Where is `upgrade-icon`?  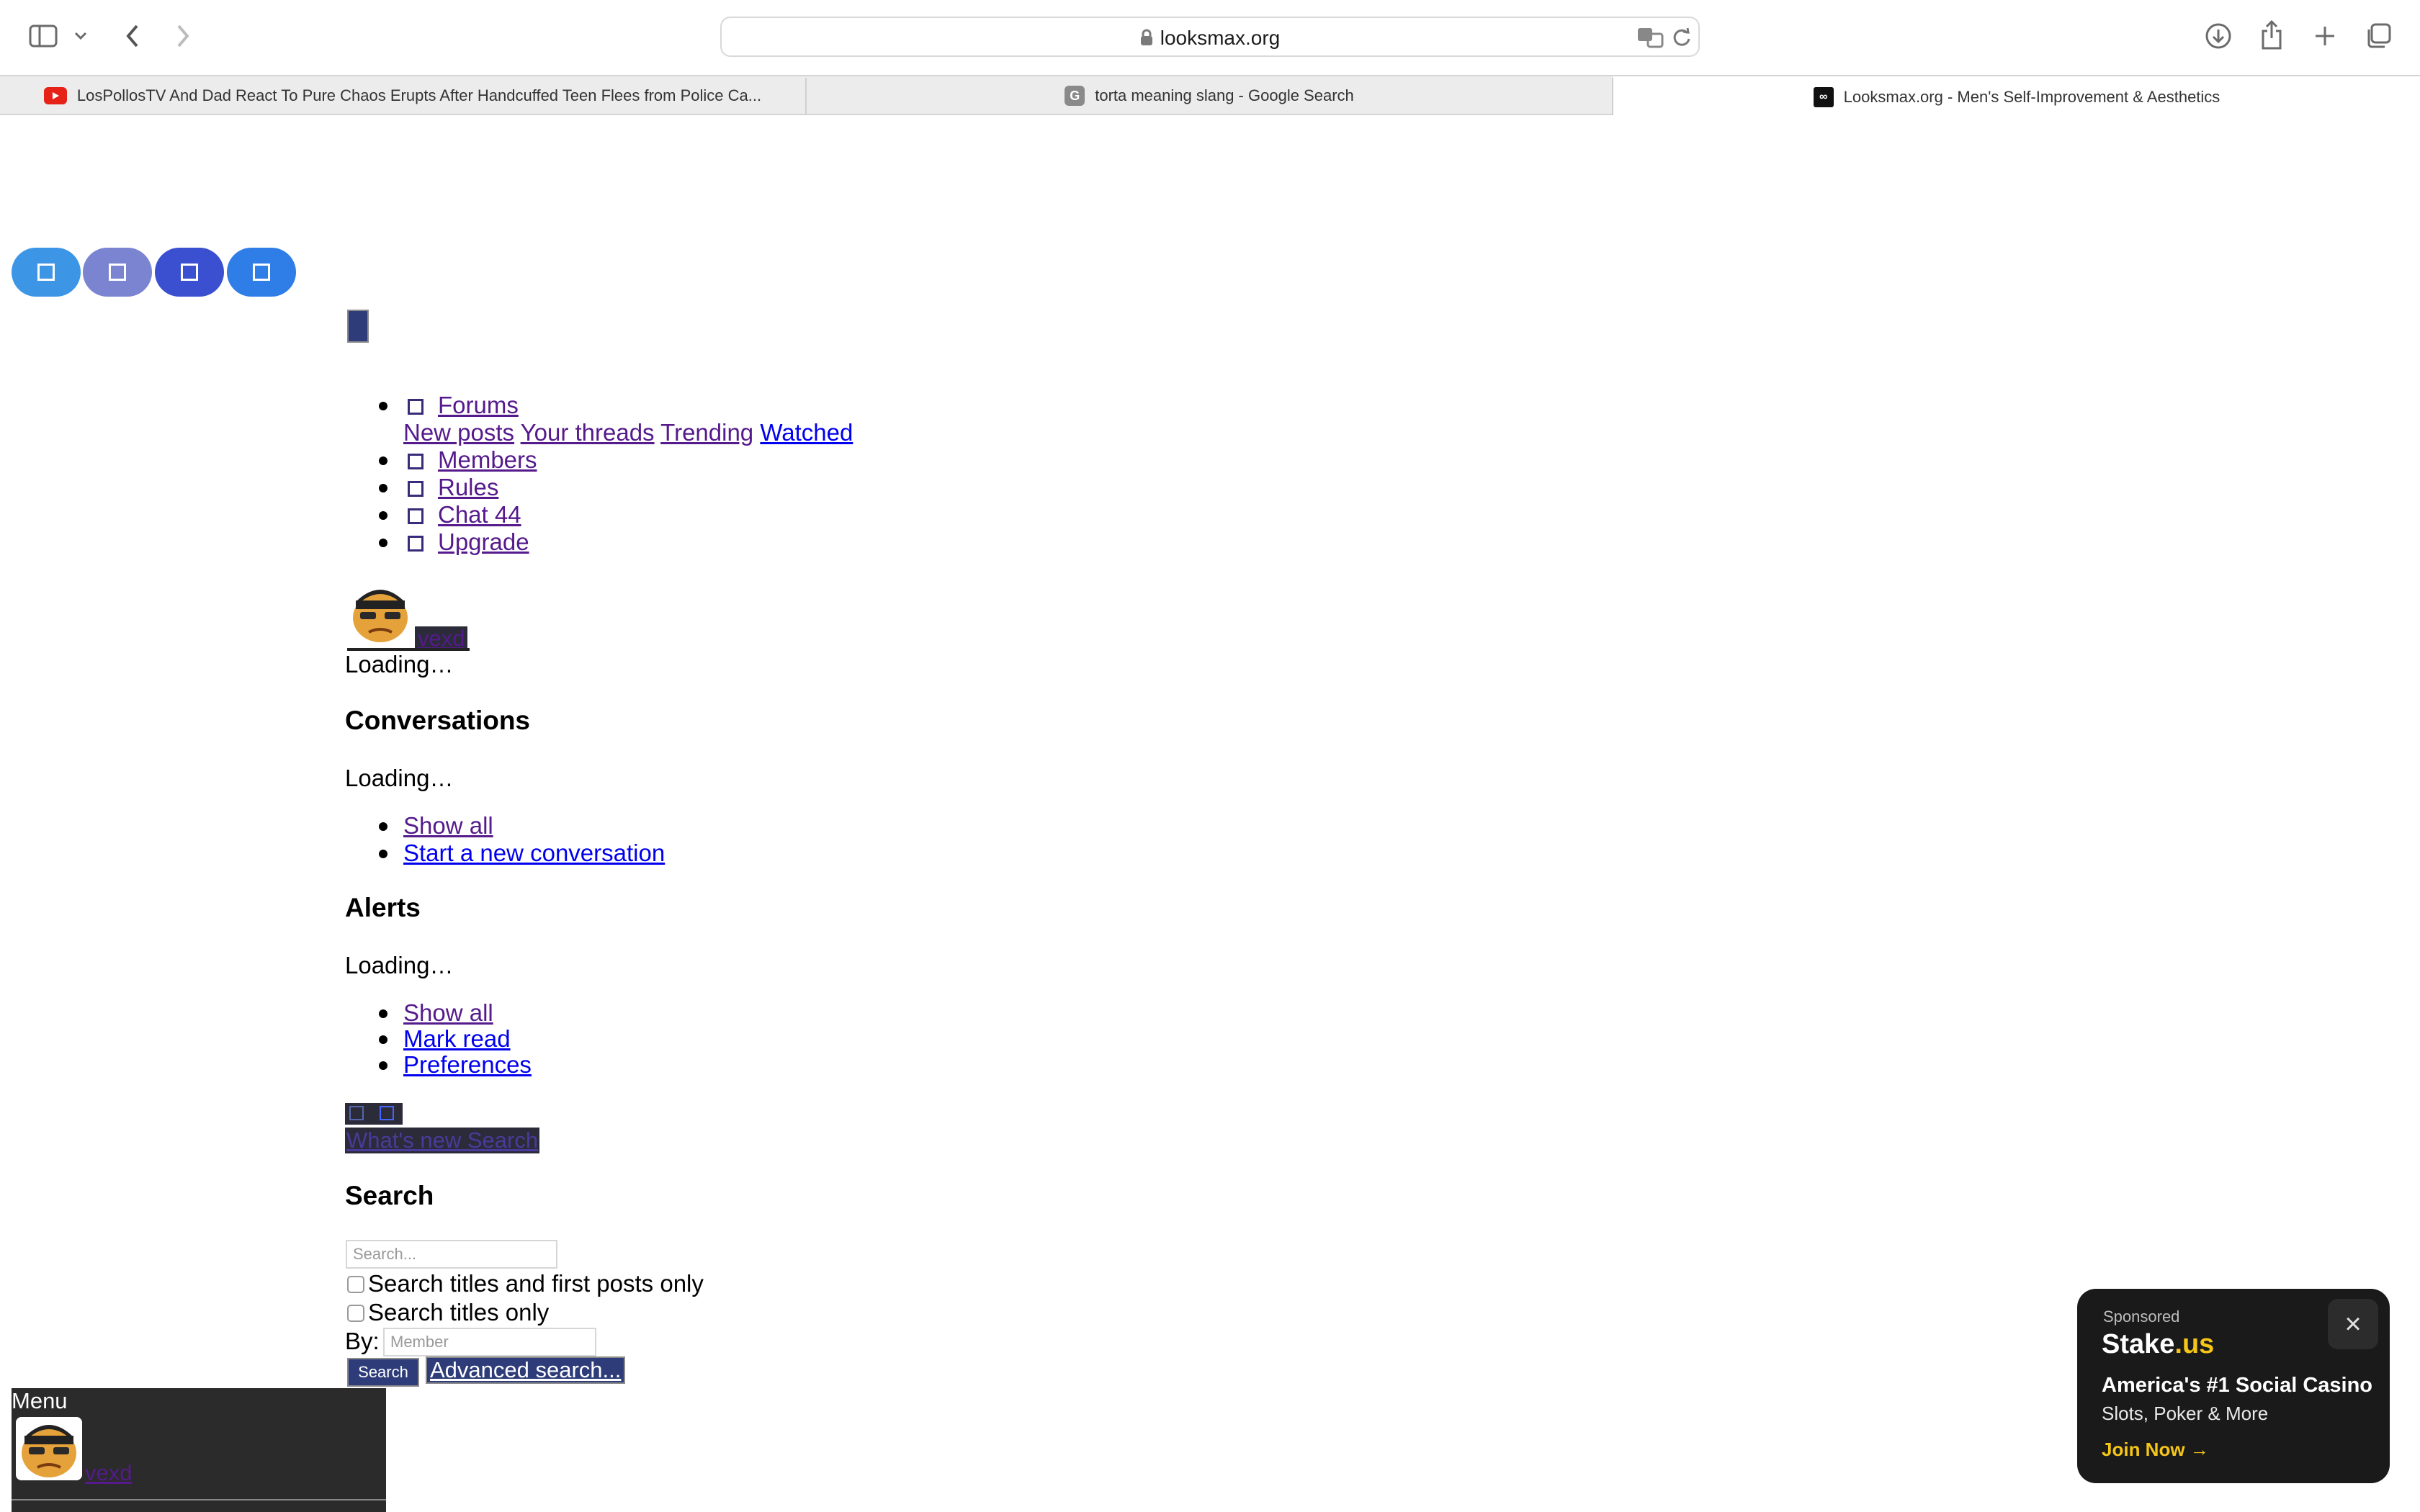 upgrade-icon is located at coordinates (416, 544).